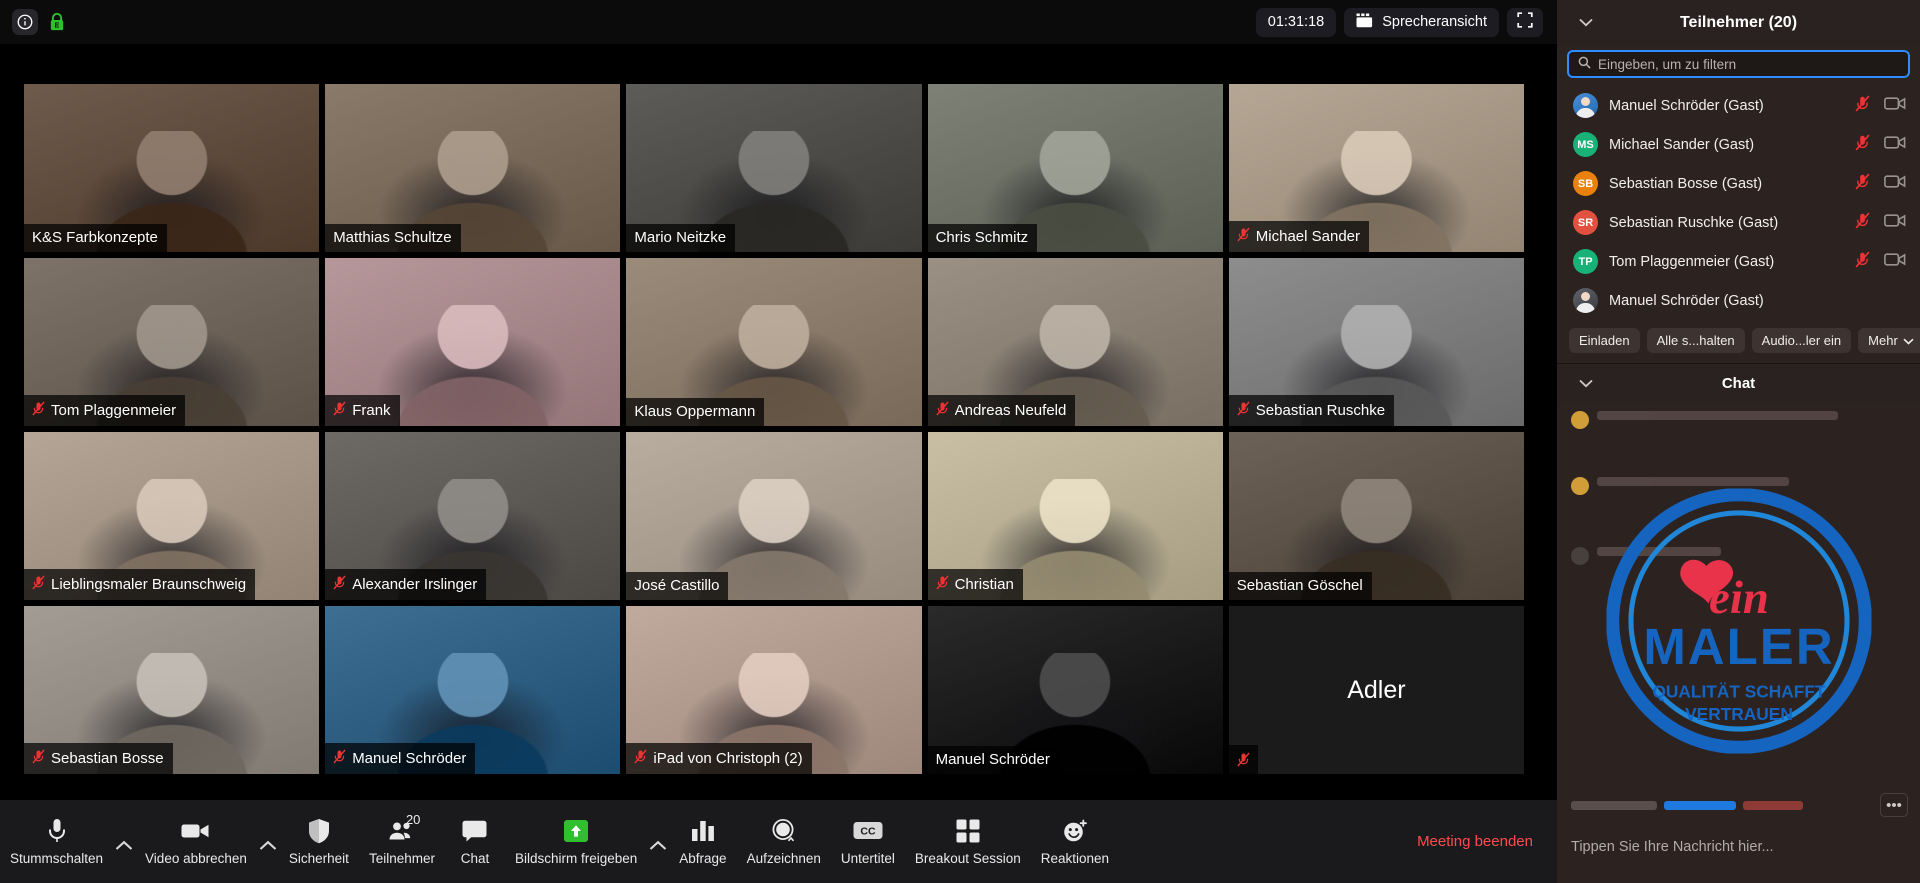  What do you see at coordinates (105, 410) in the screenshot?
I see `tile-name-bar: Tom Plaggenmeier` at bounding box center [105, 410].